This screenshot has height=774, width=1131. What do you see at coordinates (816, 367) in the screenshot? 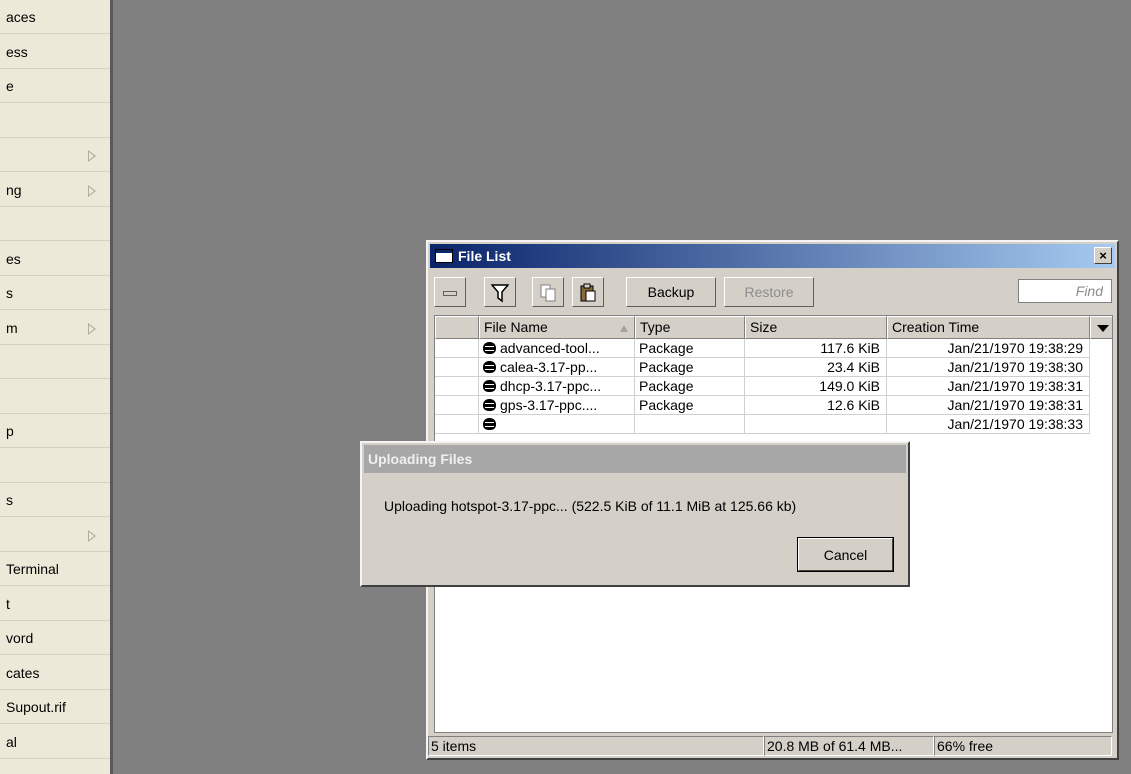
I see `size-cell: 23.4 KiB` at bounding box center [816, 367].